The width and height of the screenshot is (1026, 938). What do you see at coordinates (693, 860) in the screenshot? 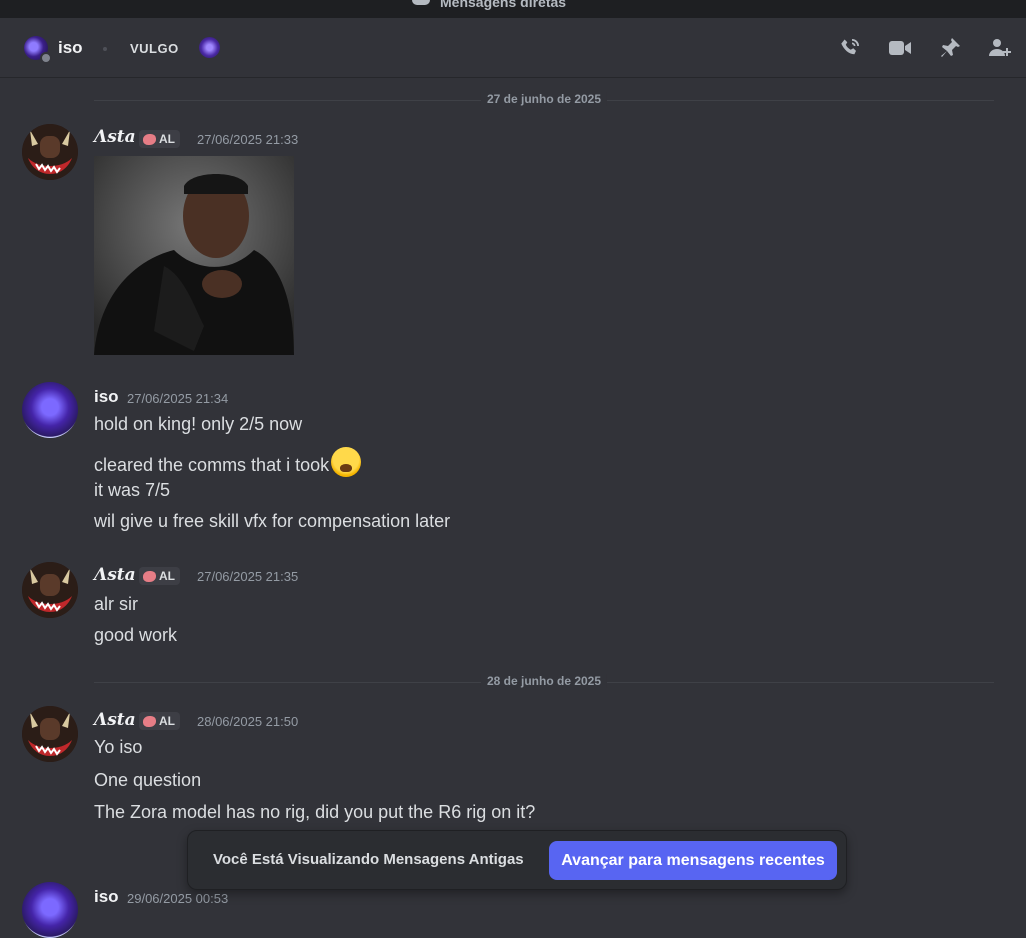
I see `jump-to-present-button: Avançar para mensagens recentes` at bounding box center [693, 860].